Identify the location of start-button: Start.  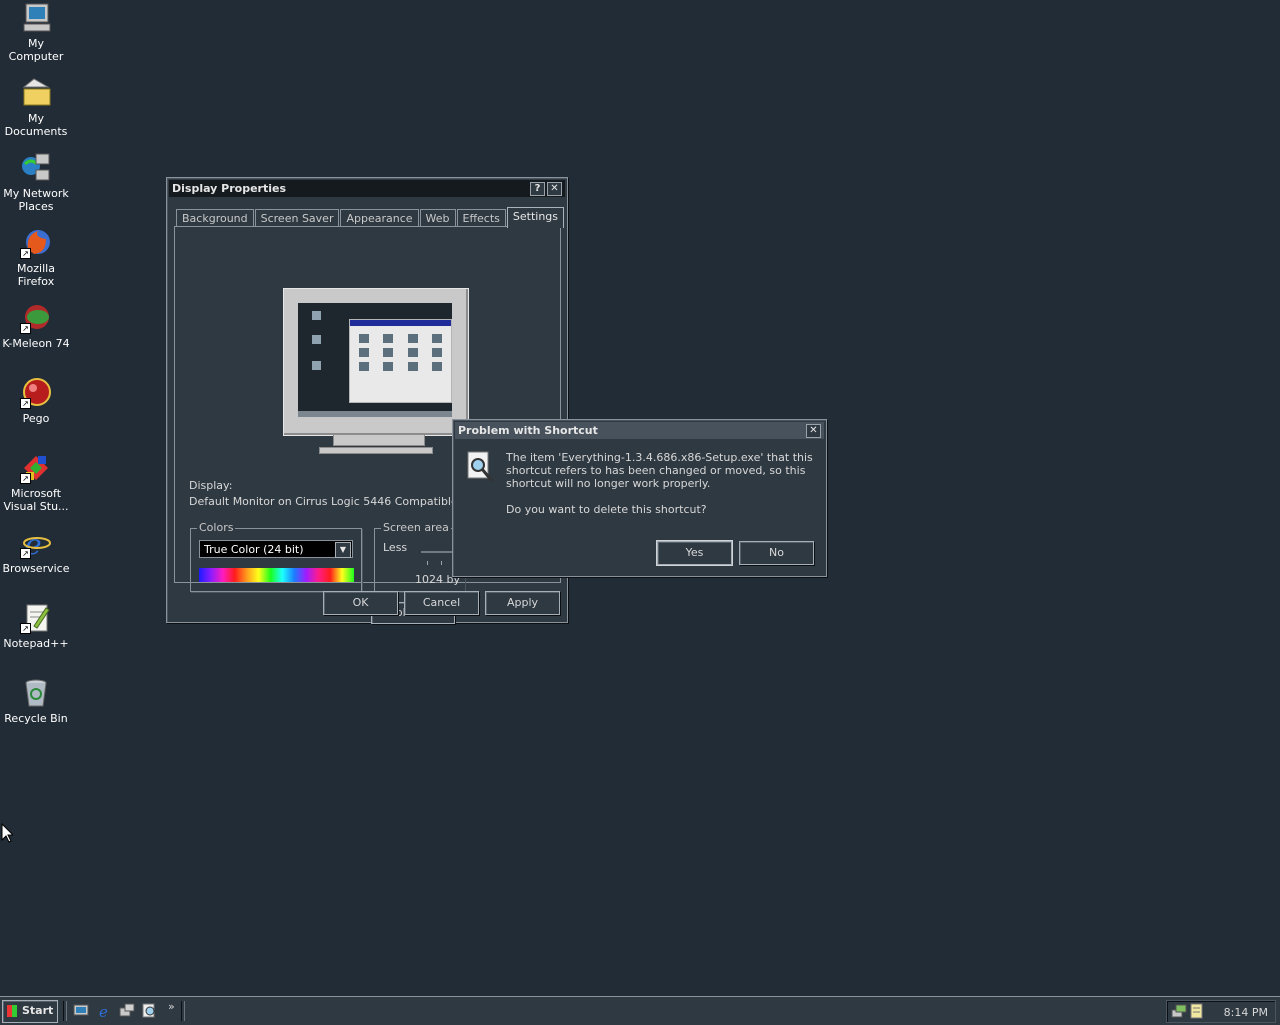
(30, 1011).